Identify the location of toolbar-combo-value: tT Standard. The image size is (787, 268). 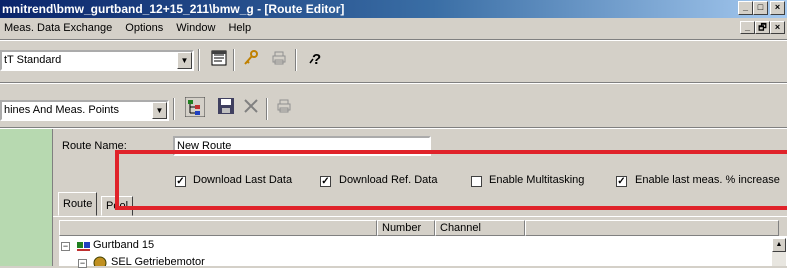
(33, 60).